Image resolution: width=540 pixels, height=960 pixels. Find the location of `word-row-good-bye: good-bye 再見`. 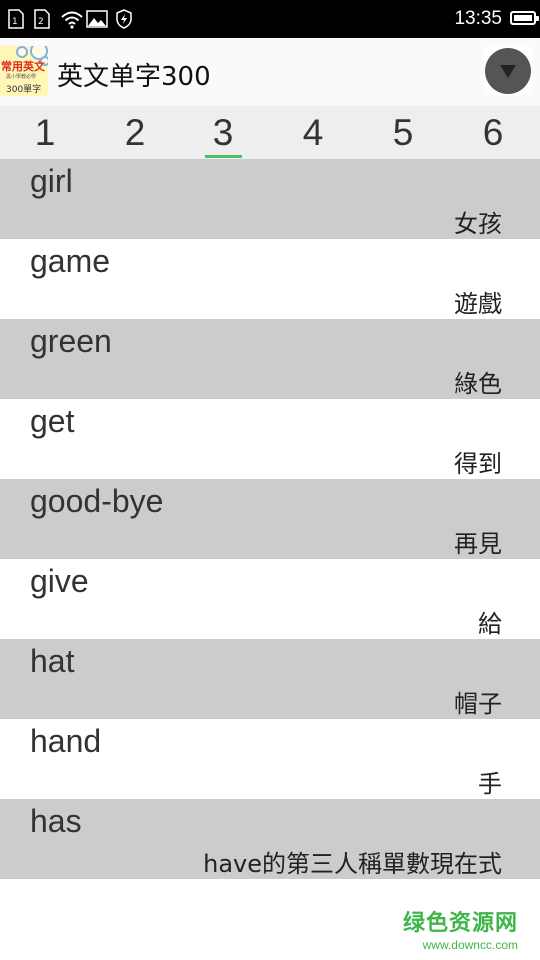

word-row-good-bye: good-bye 再見 is located at coordinates (270, 519).